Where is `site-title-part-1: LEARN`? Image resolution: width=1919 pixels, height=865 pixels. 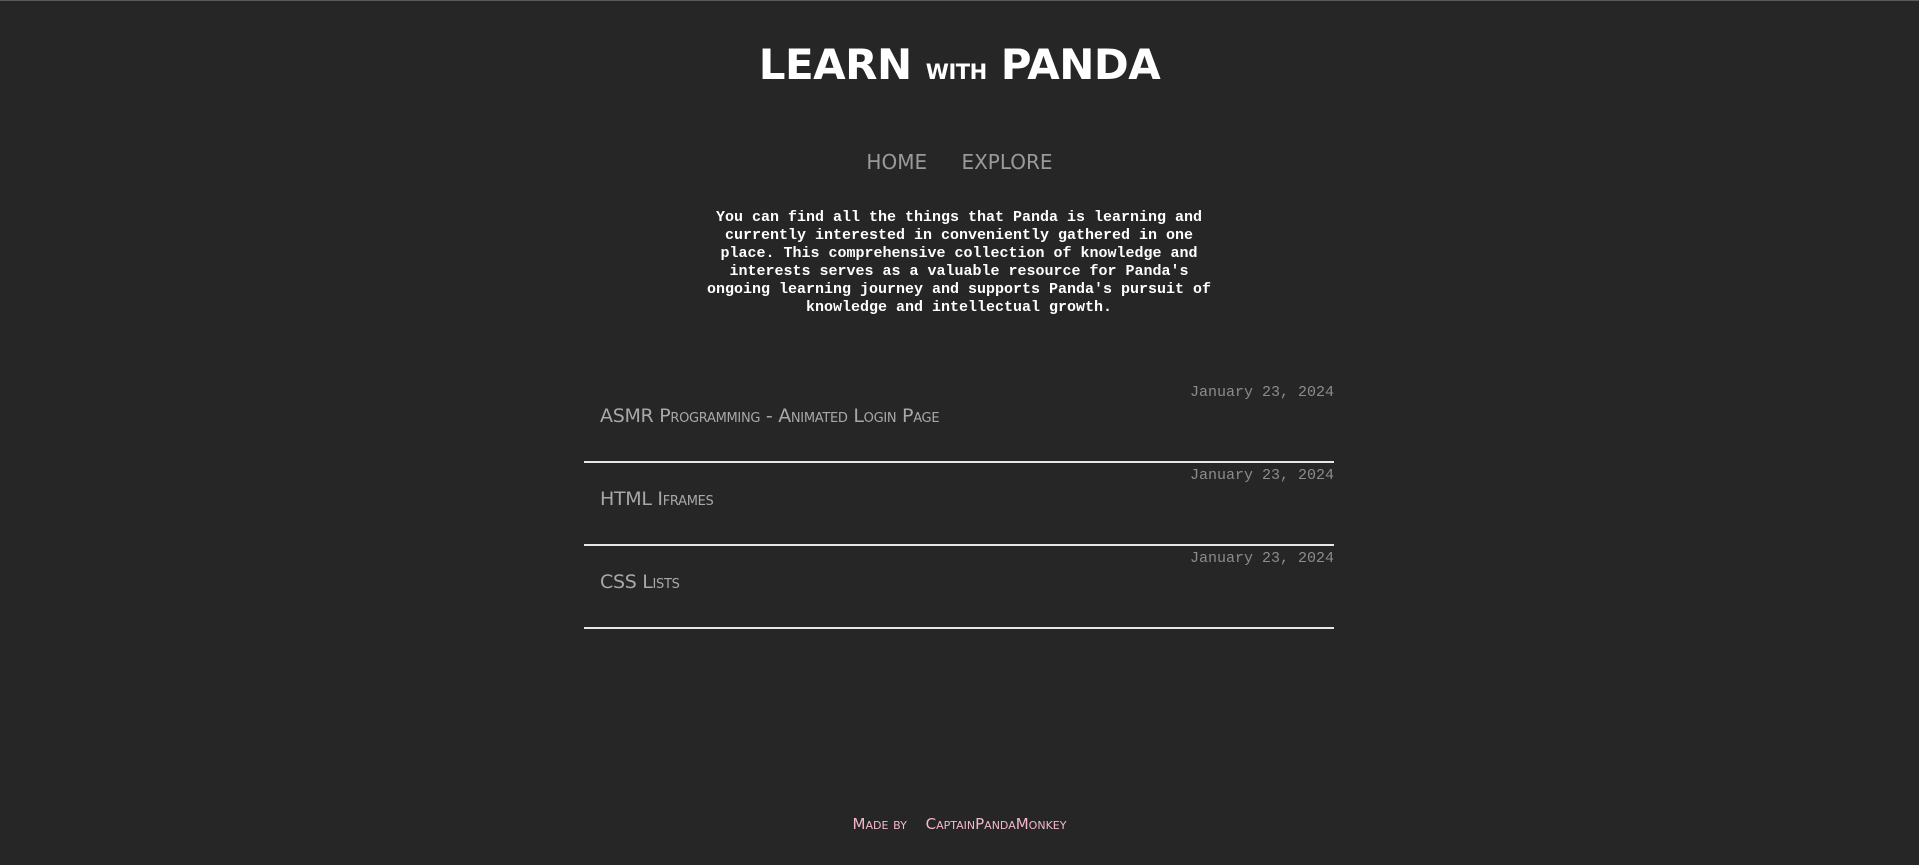
site-title-part-1: LEARN is located at coordinates (842, 64).